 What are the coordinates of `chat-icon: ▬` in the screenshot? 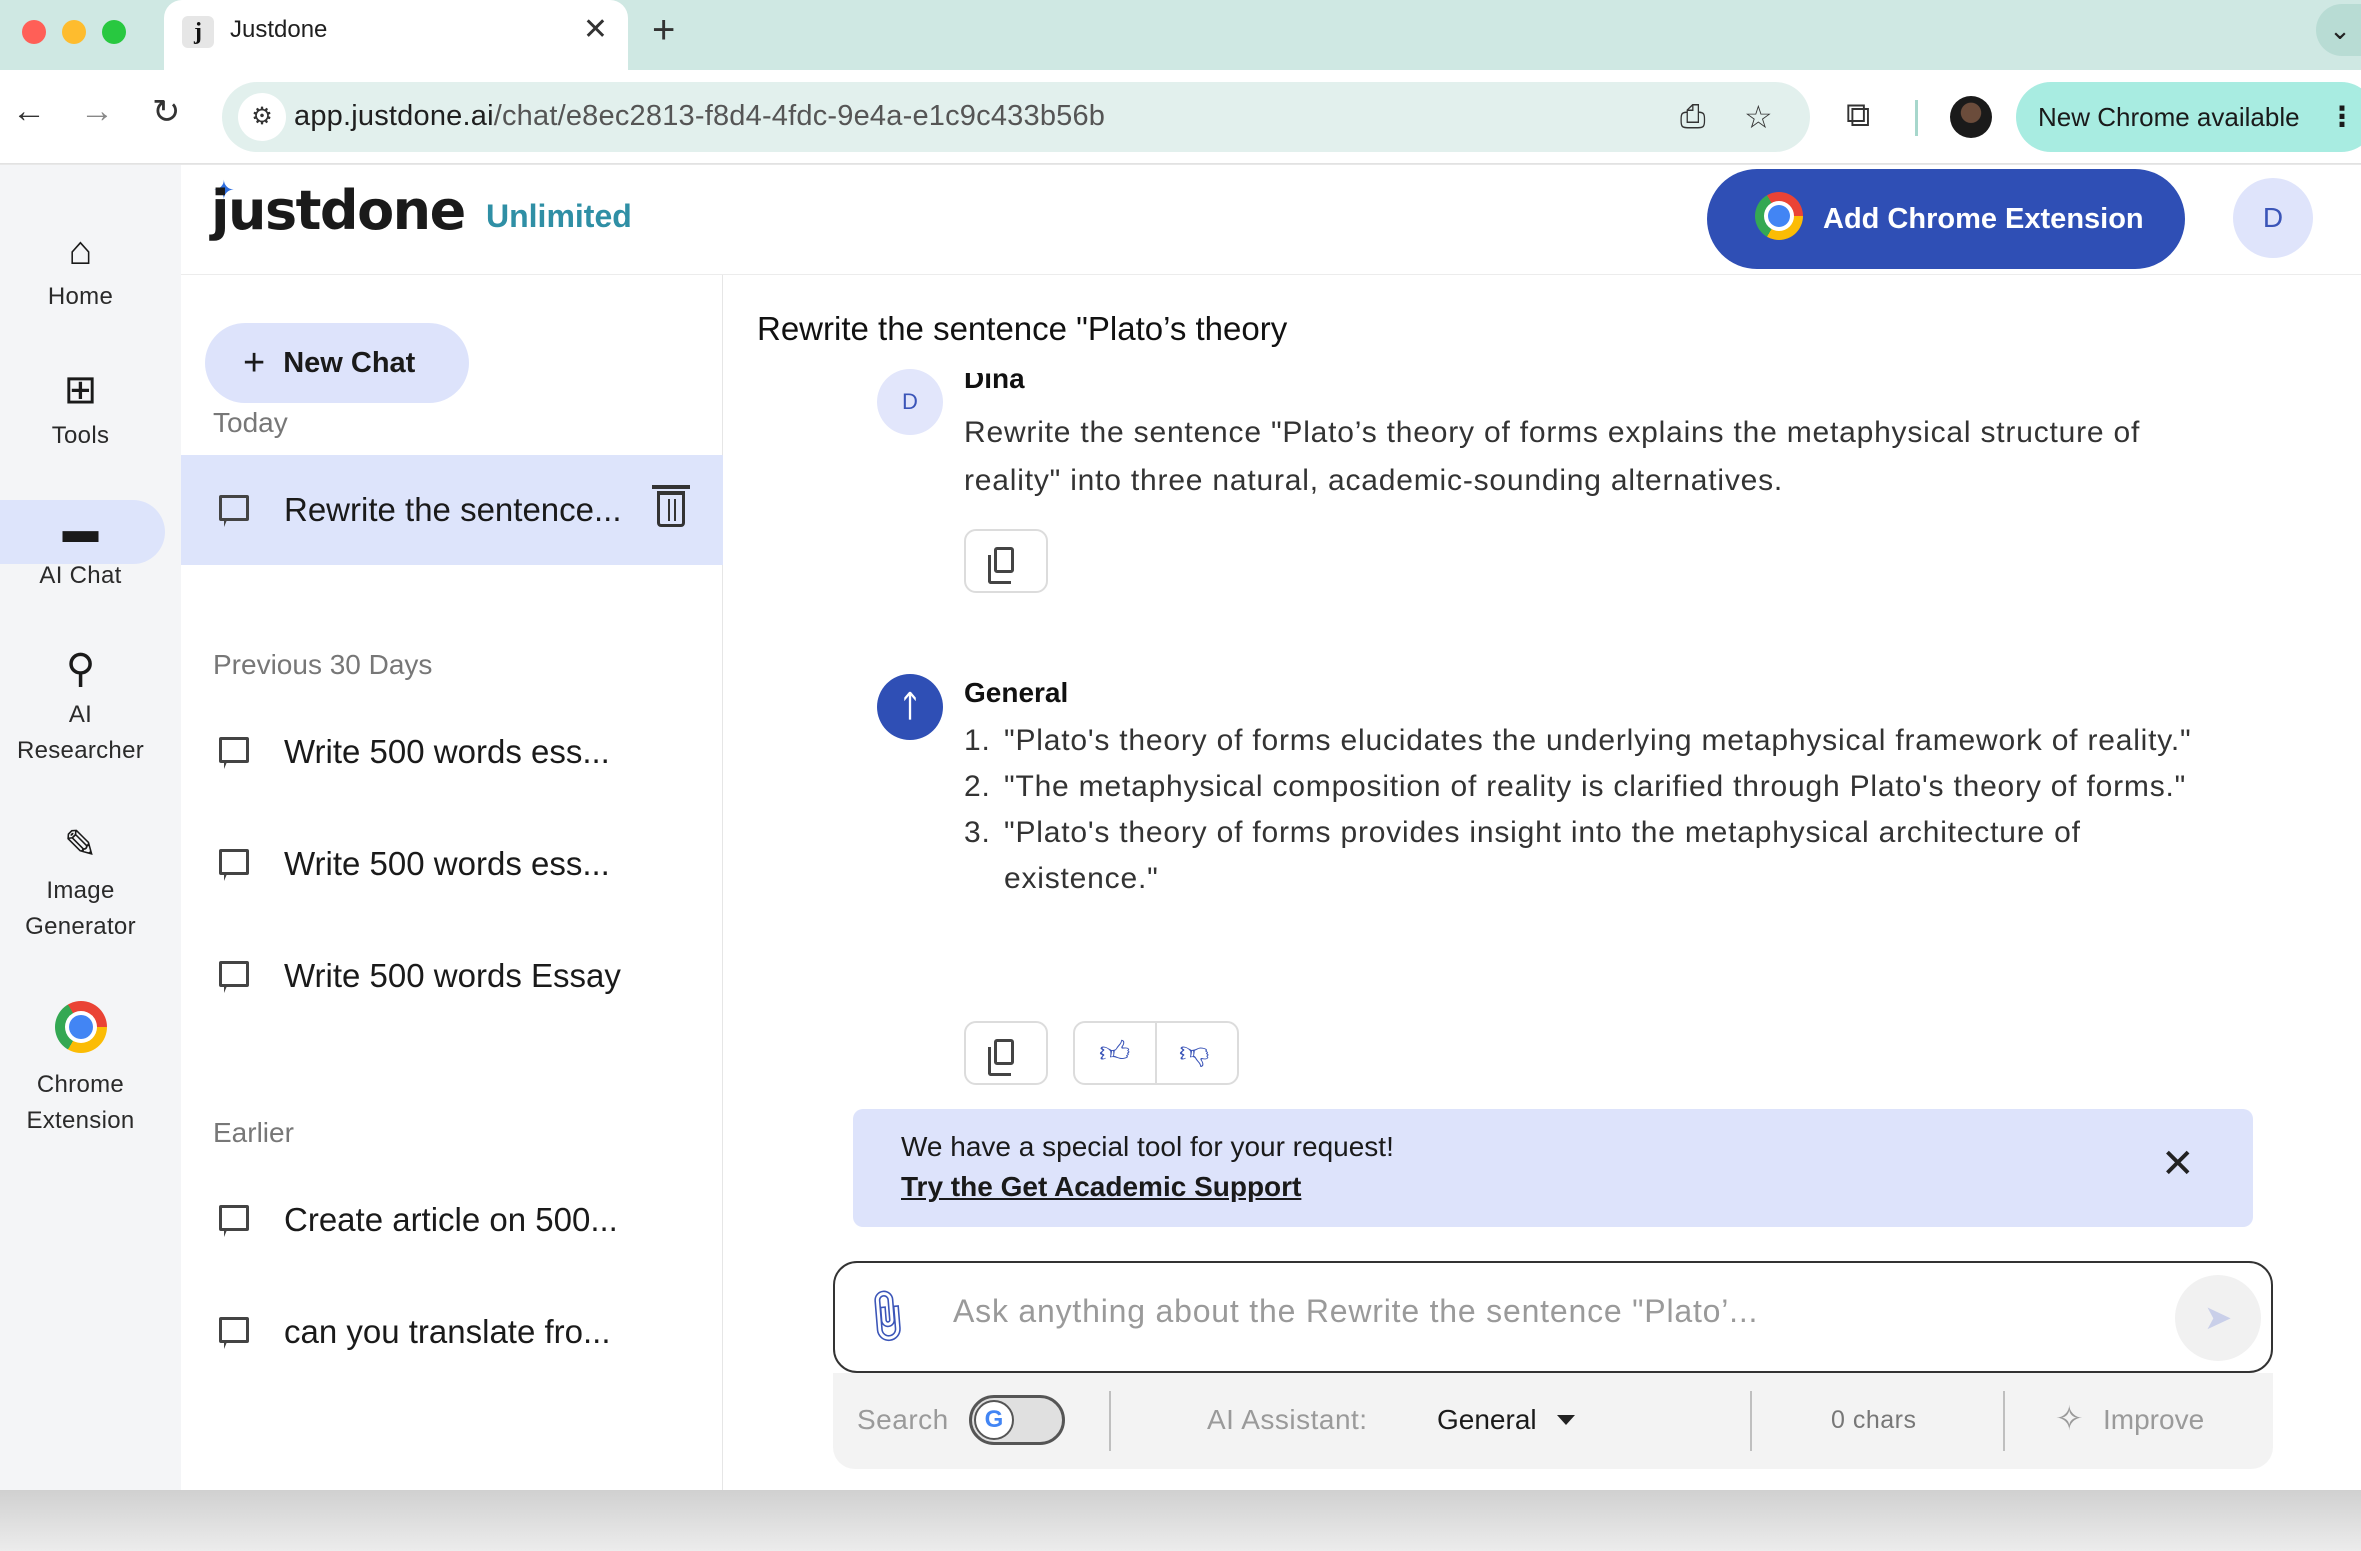 It's located at (80, 529).